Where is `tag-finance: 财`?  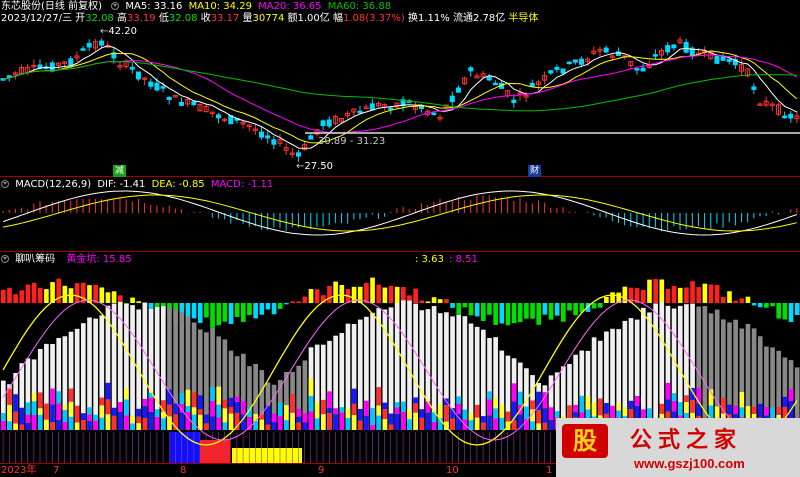 tag-finance: 财 is located at coordinates (535, 171).